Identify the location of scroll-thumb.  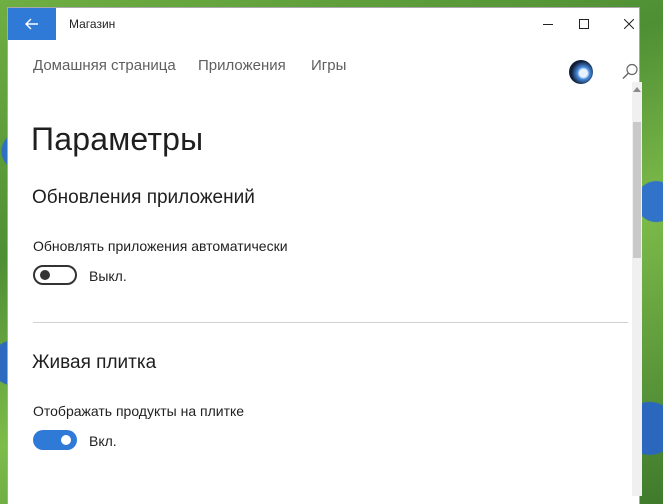
(637, 190).